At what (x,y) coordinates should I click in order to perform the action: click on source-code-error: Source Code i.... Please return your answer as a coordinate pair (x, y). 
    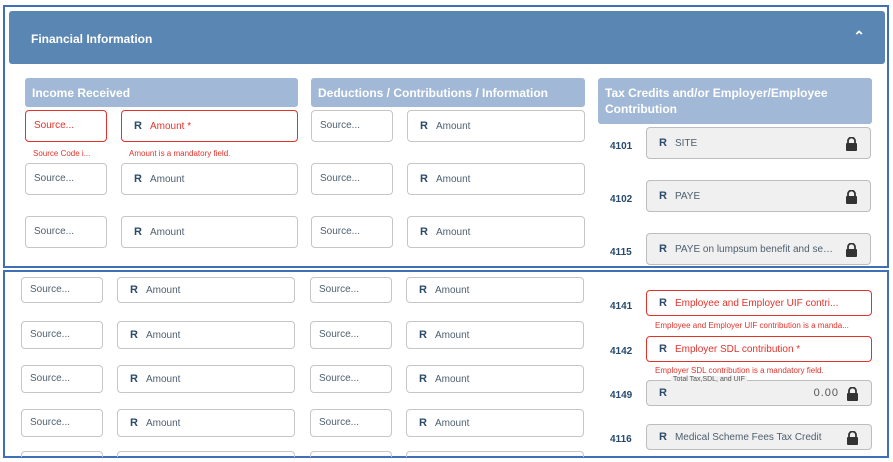
    Looking at the image, I should click on (62, 153).